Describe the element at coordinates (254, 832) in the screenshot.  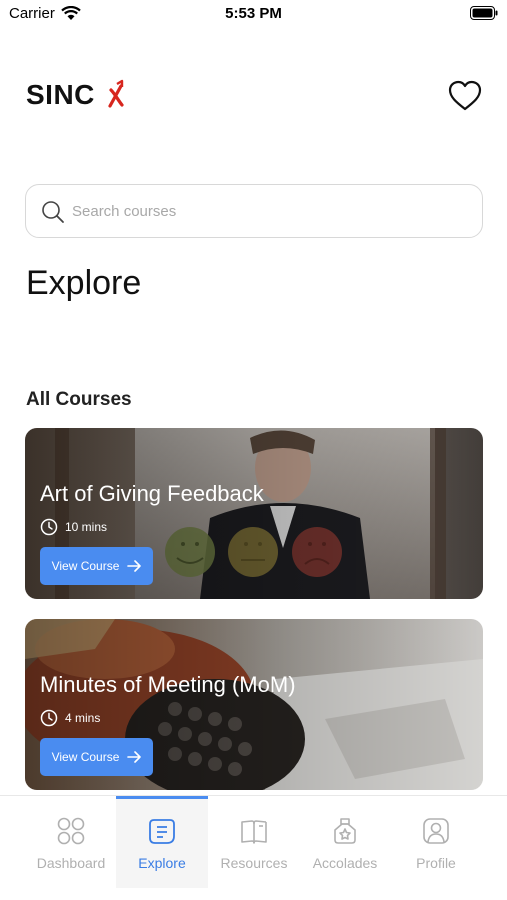
I see `book-icon` at that location.